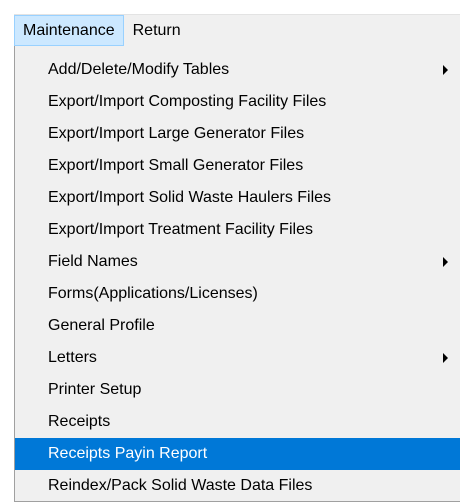 This screenshot has width=460, height=502. I want to click on menu-item-label: Export/Import Treatment Facility Files, so click(180, 229).